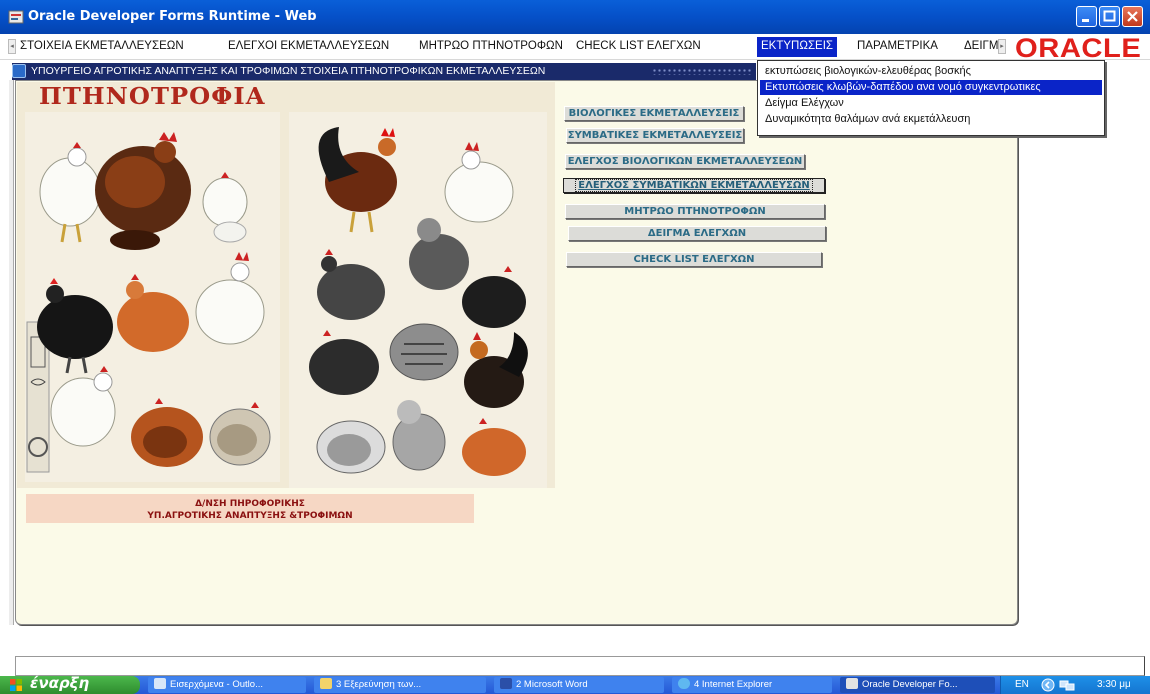 This screenshot has width=1150, height=694. I want to click on menu-parametrika: ΠΑΡΑΜΕΤΡΙΚΑ, so click(897, 46).